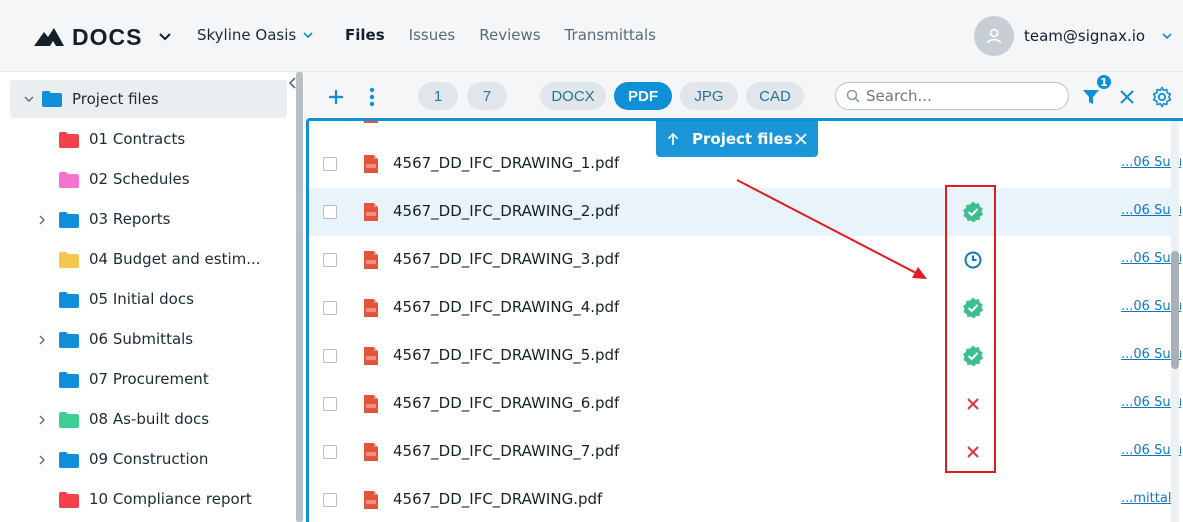 Image resolution: width=1183 pixels, height=522 pixels. I want to click on settings-button, so click(1162, 97).